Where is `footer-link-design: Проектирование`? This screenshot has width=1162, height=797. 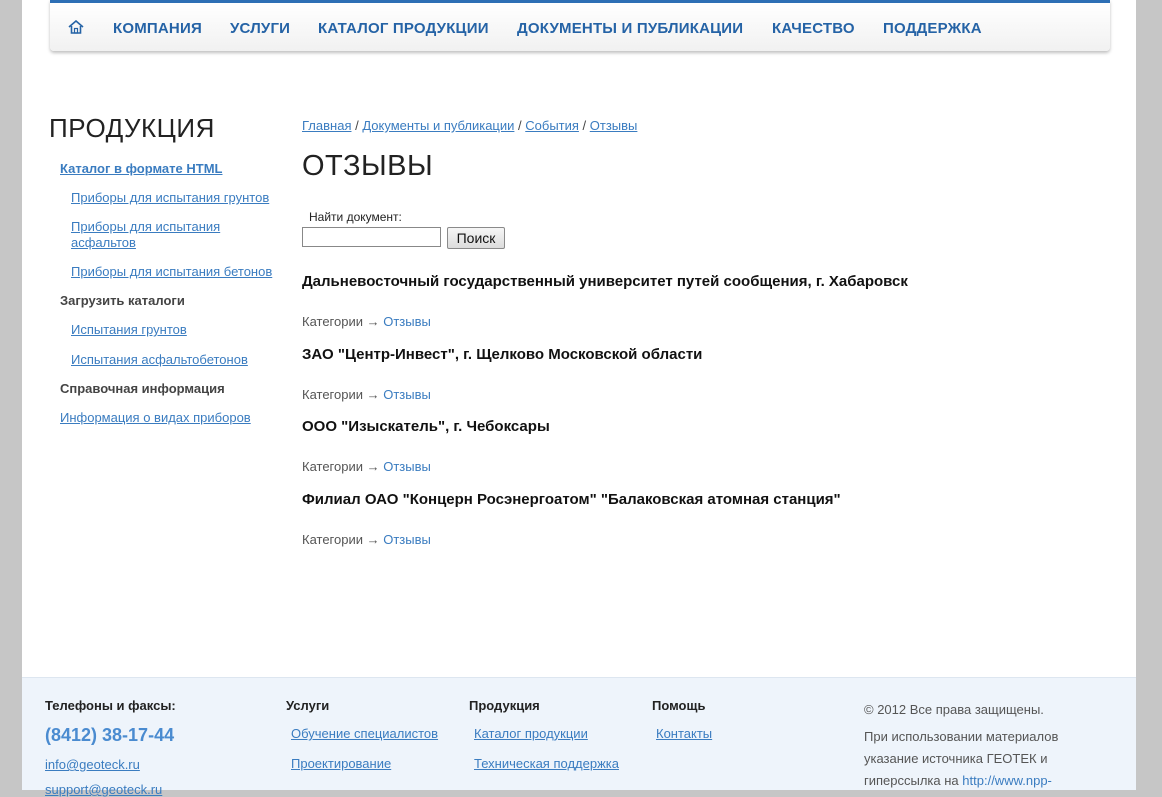 footer-link-design: Проектирование is located at coordinates (341, 763).